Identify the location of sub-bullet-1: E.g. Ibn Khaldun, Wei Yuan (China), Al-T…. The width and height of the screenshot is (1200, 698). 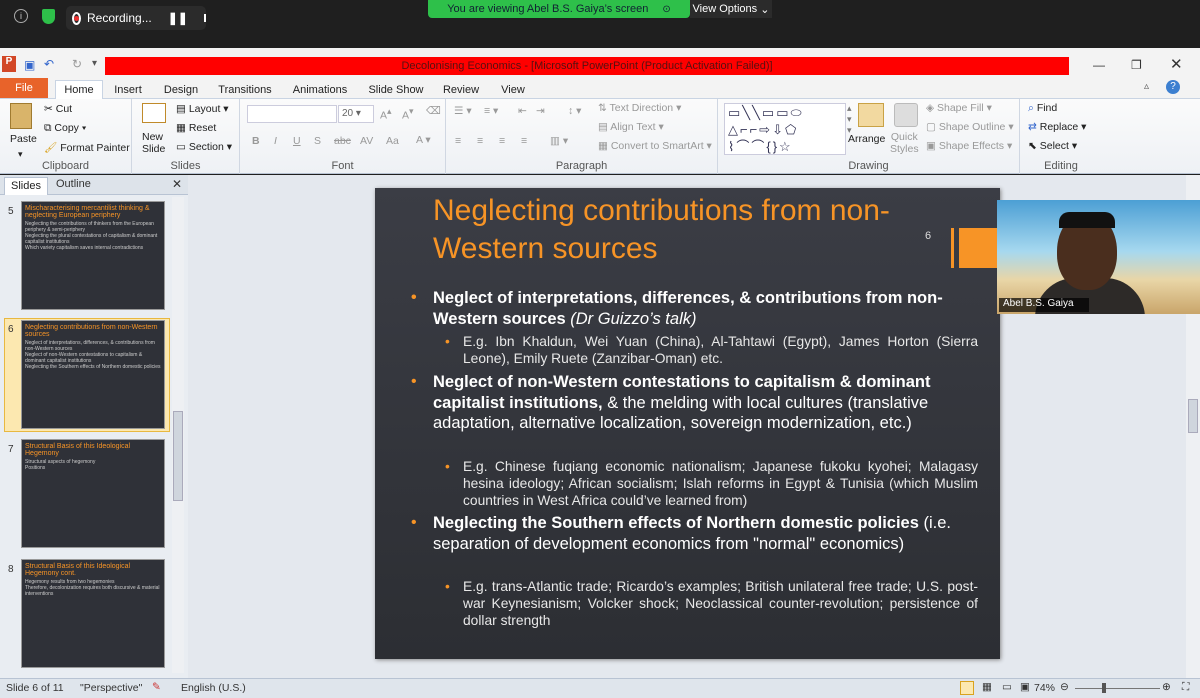
(711, 350).